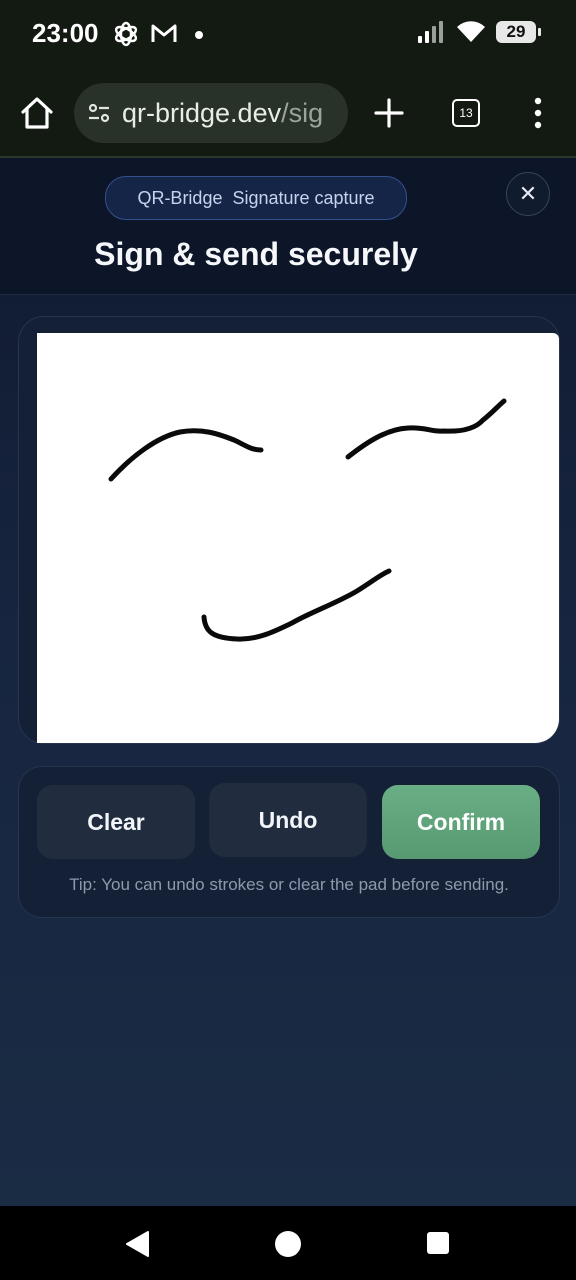 The height and width of the screenshot is (1280, 576). What do you see at coordinates (438, 1243) in the screenshot?
I see `recents-icon` at bounding box center [438, 1243].